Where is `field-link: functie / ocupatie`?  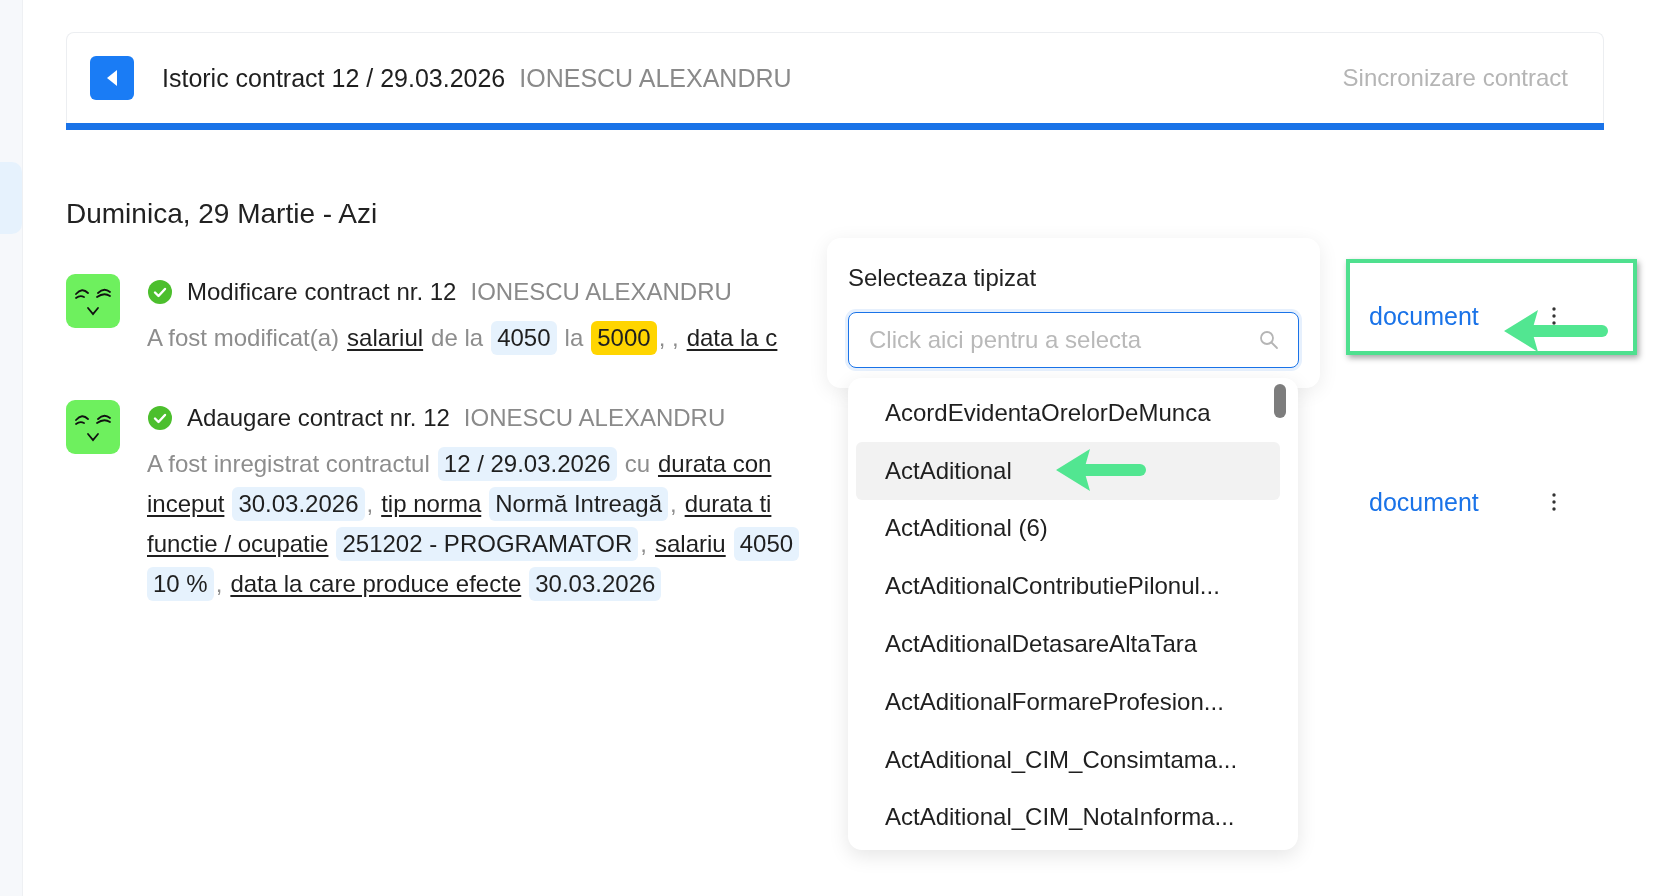
field-link: functie / ocupatie is located at coordinates (238, 544).